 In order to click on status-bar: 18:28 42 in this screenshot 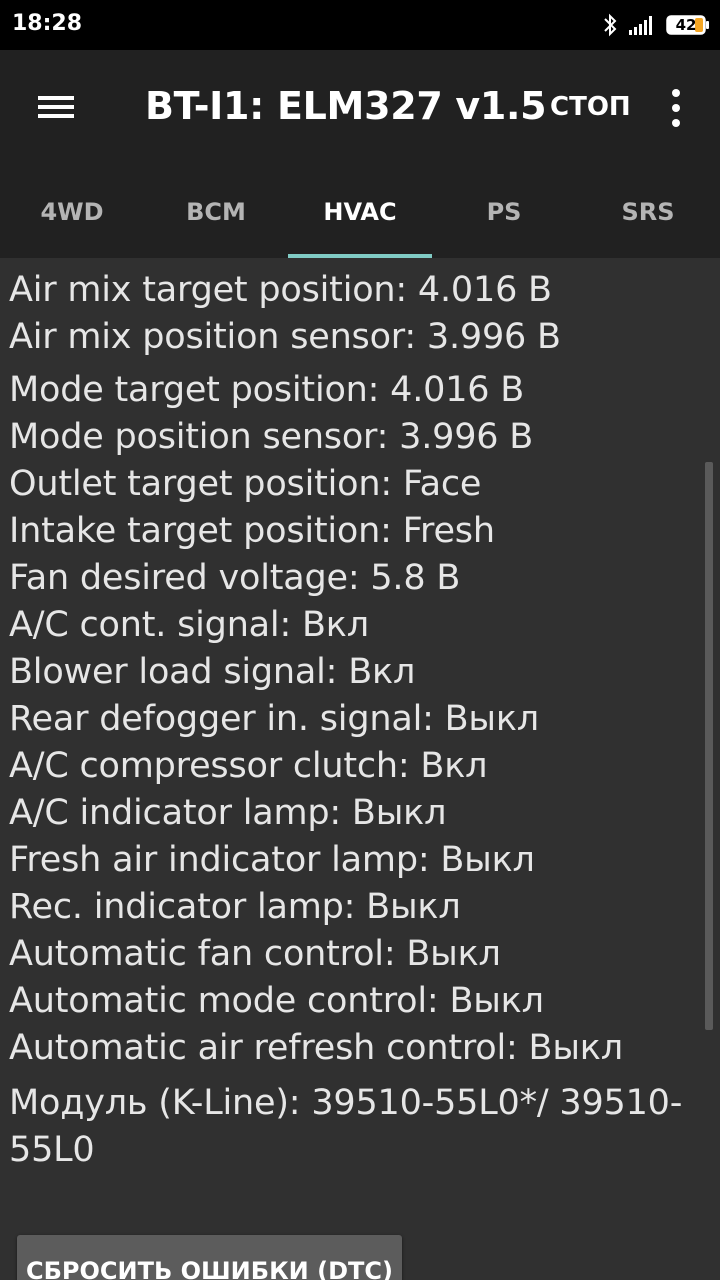, I will do `click(360, 25)`.